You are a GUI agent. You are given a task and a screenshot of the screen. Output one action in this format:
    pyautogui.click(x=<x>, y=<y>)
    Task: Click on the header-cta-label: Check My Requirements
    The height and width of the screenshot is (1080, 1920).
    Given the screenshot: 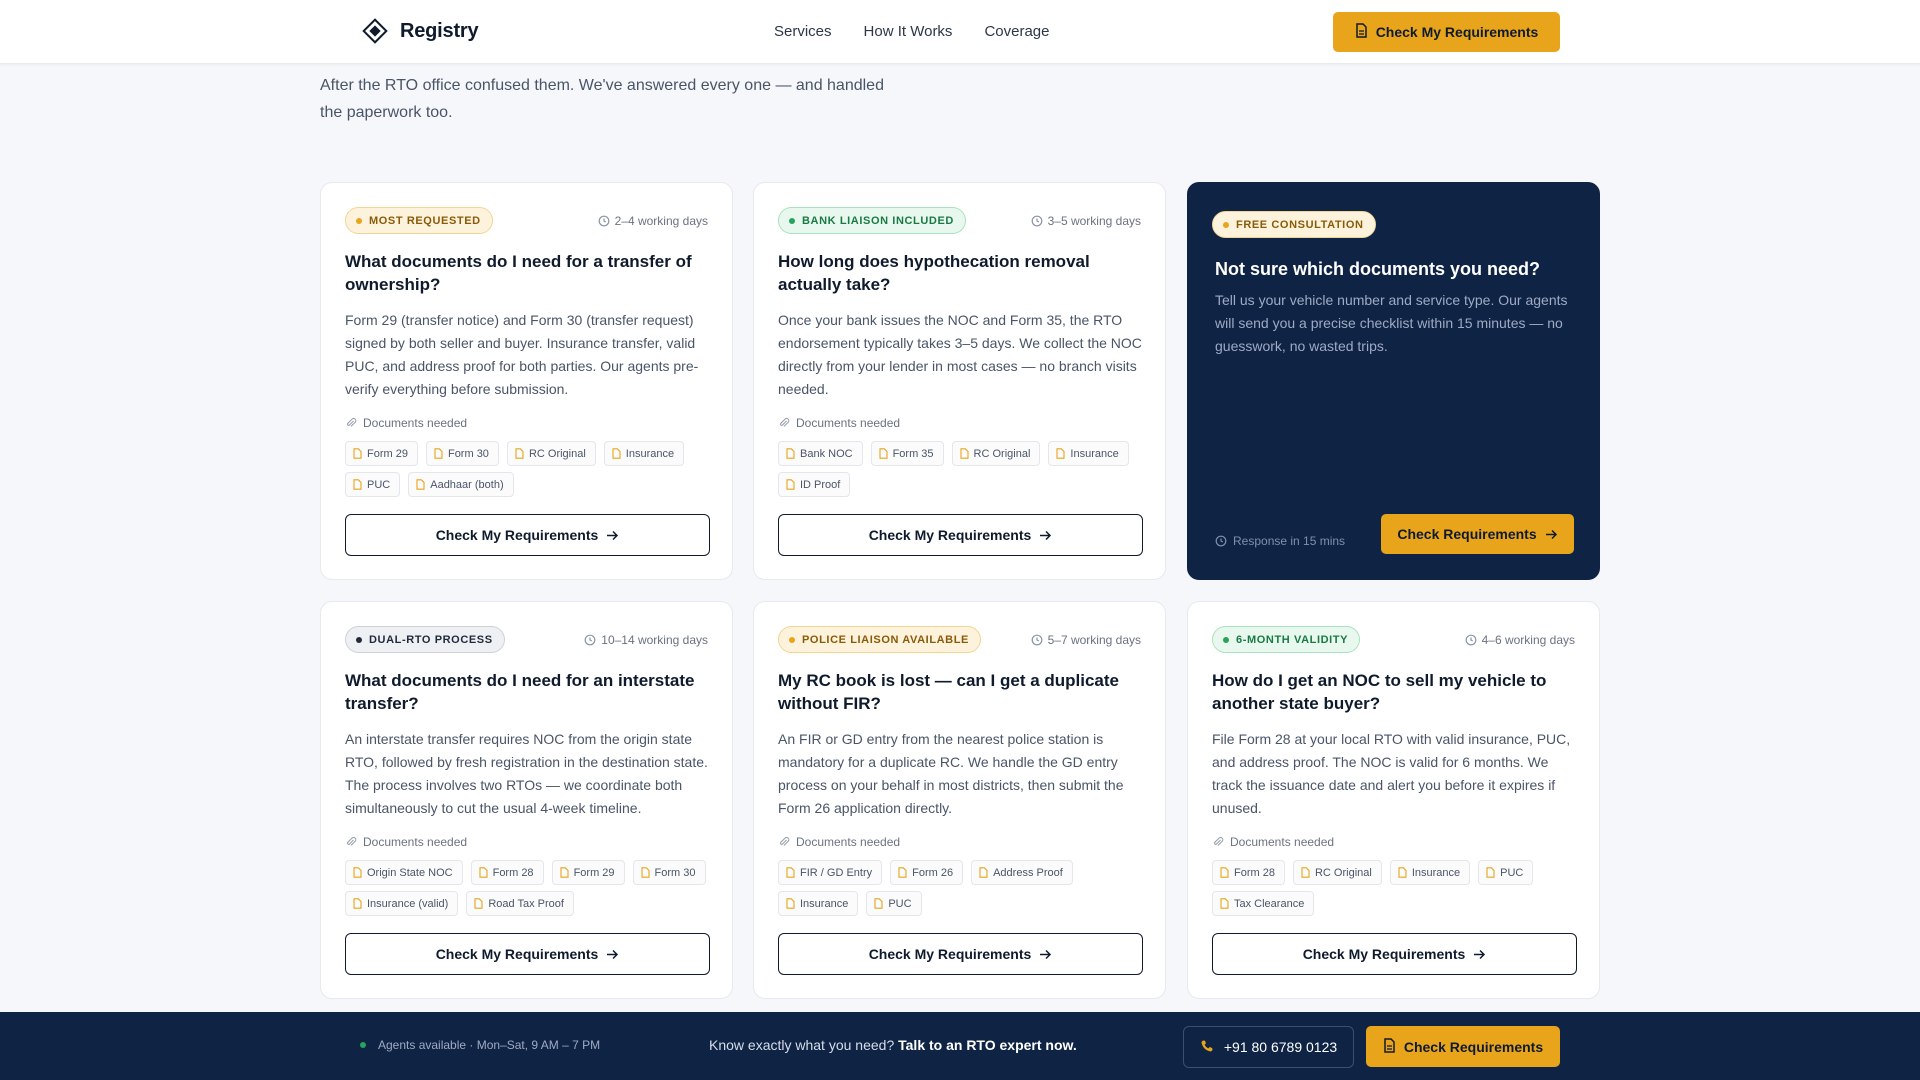 What is the action you would take?
    pyautogui.click(x=1457, y=32)
    